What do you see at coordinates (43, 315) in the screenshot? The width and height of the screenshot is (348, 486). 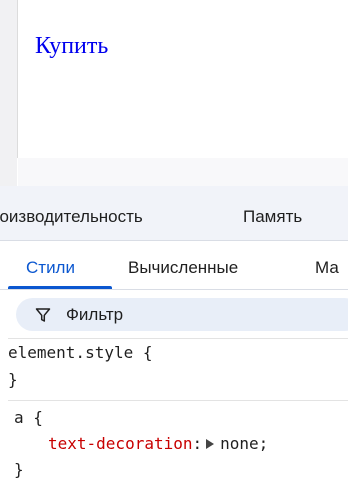 I see `filter-icon` at bounding box center [43, 315].